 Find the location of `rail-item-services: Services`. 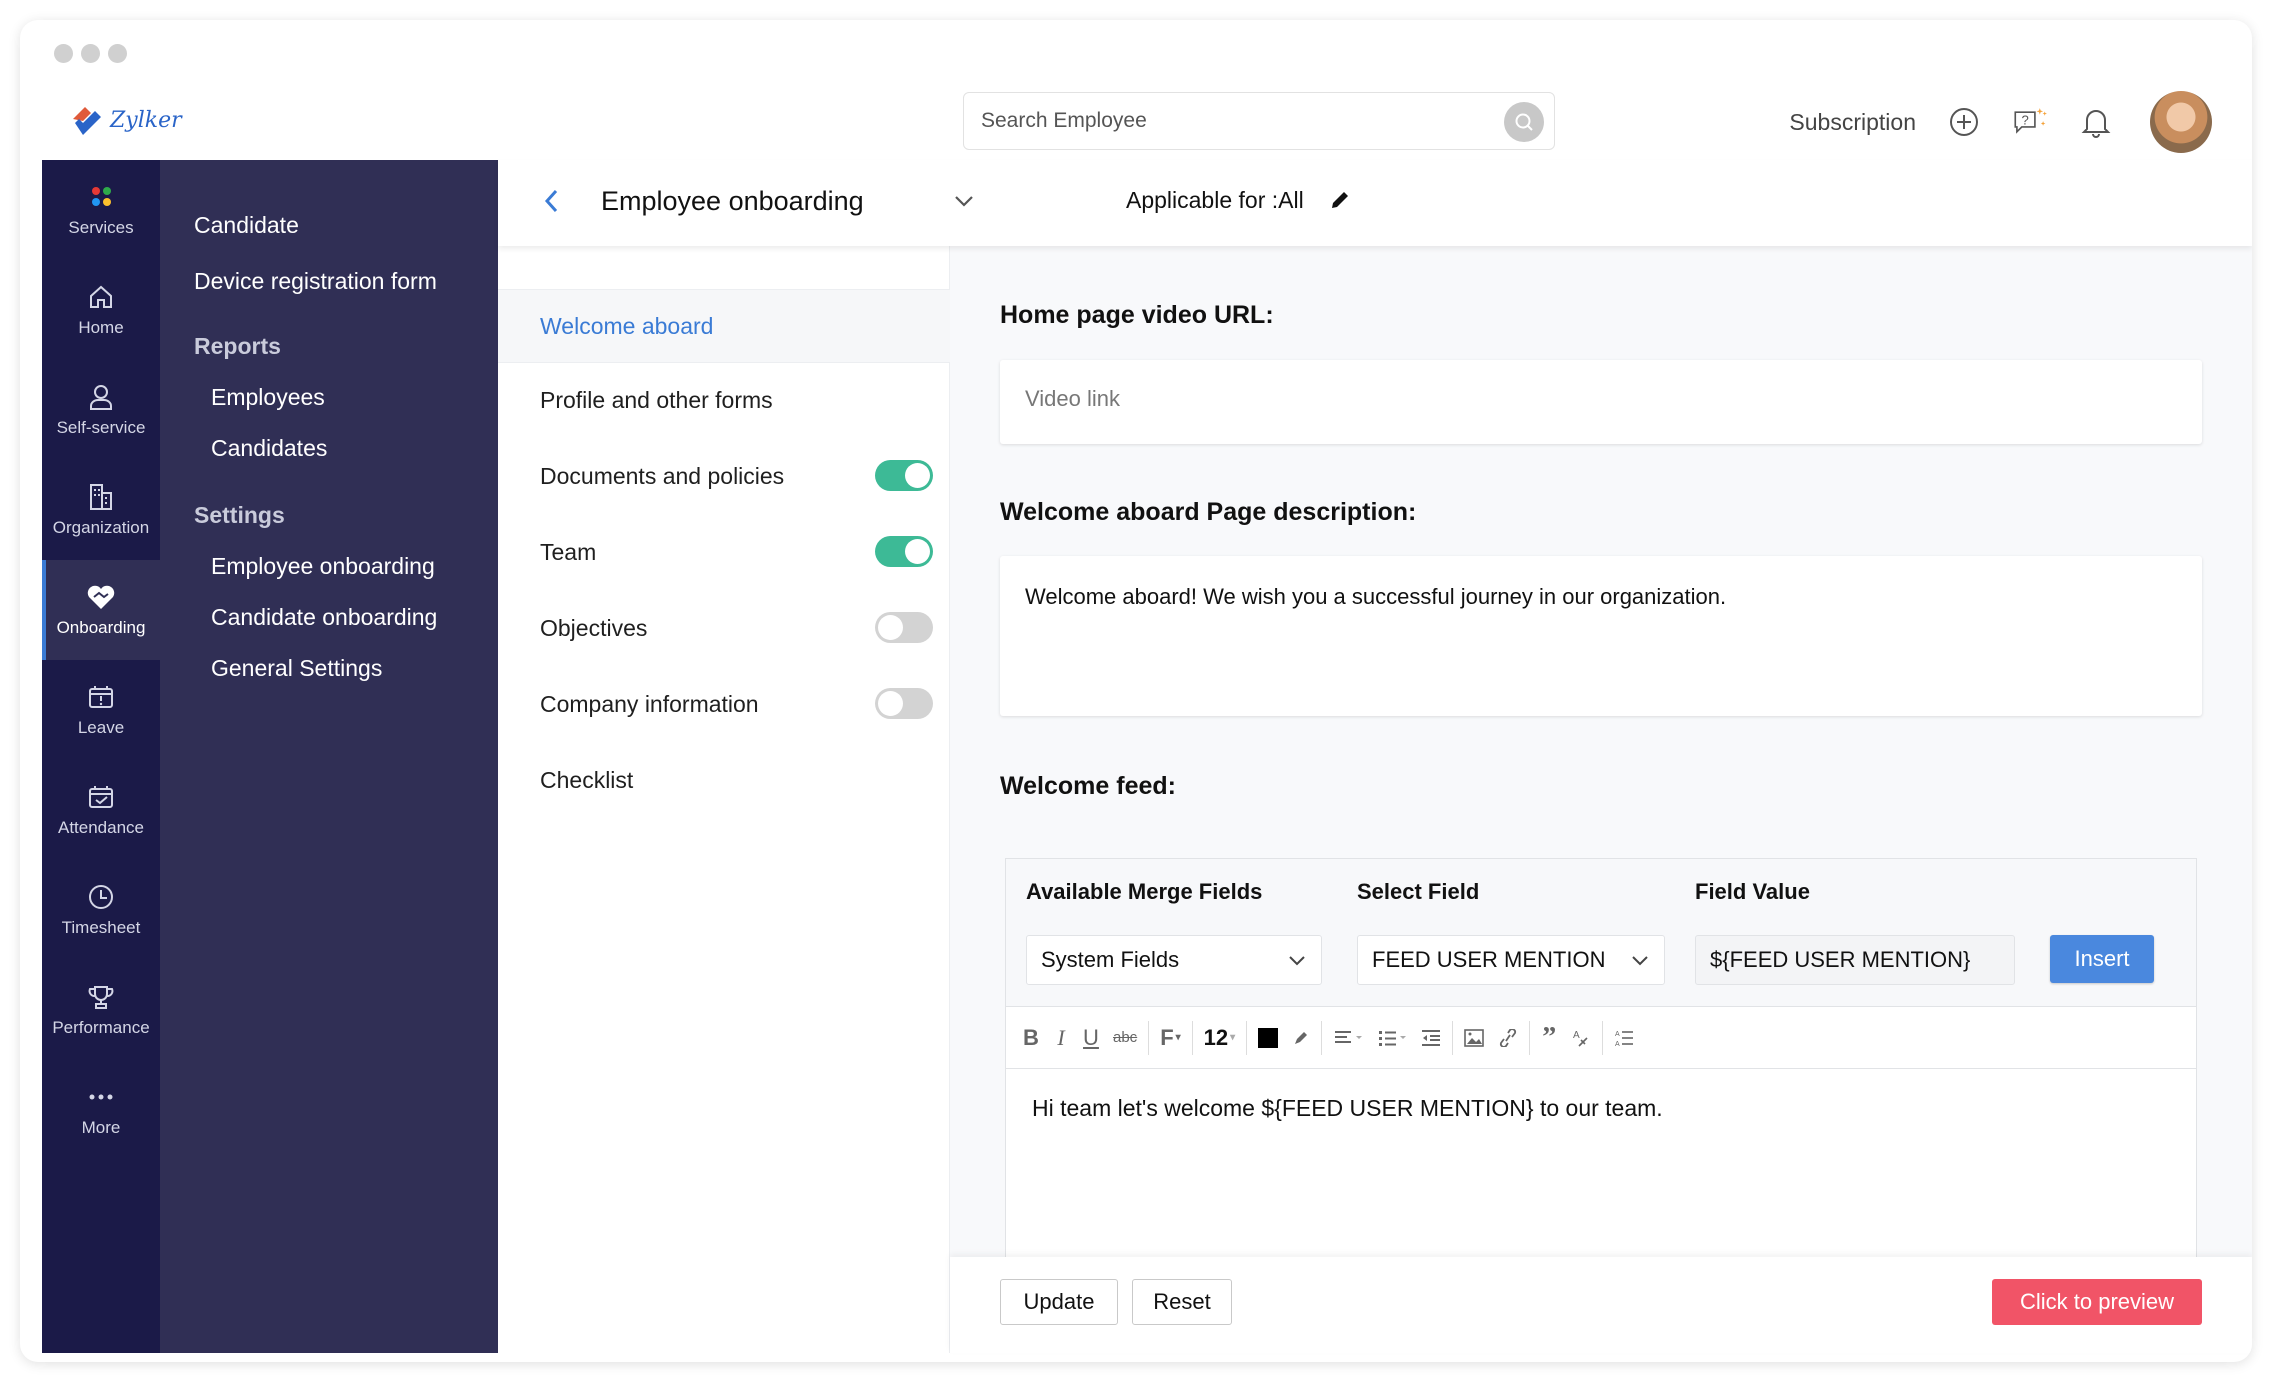

rail-item-services: Services is located at coordinates (101, 210).